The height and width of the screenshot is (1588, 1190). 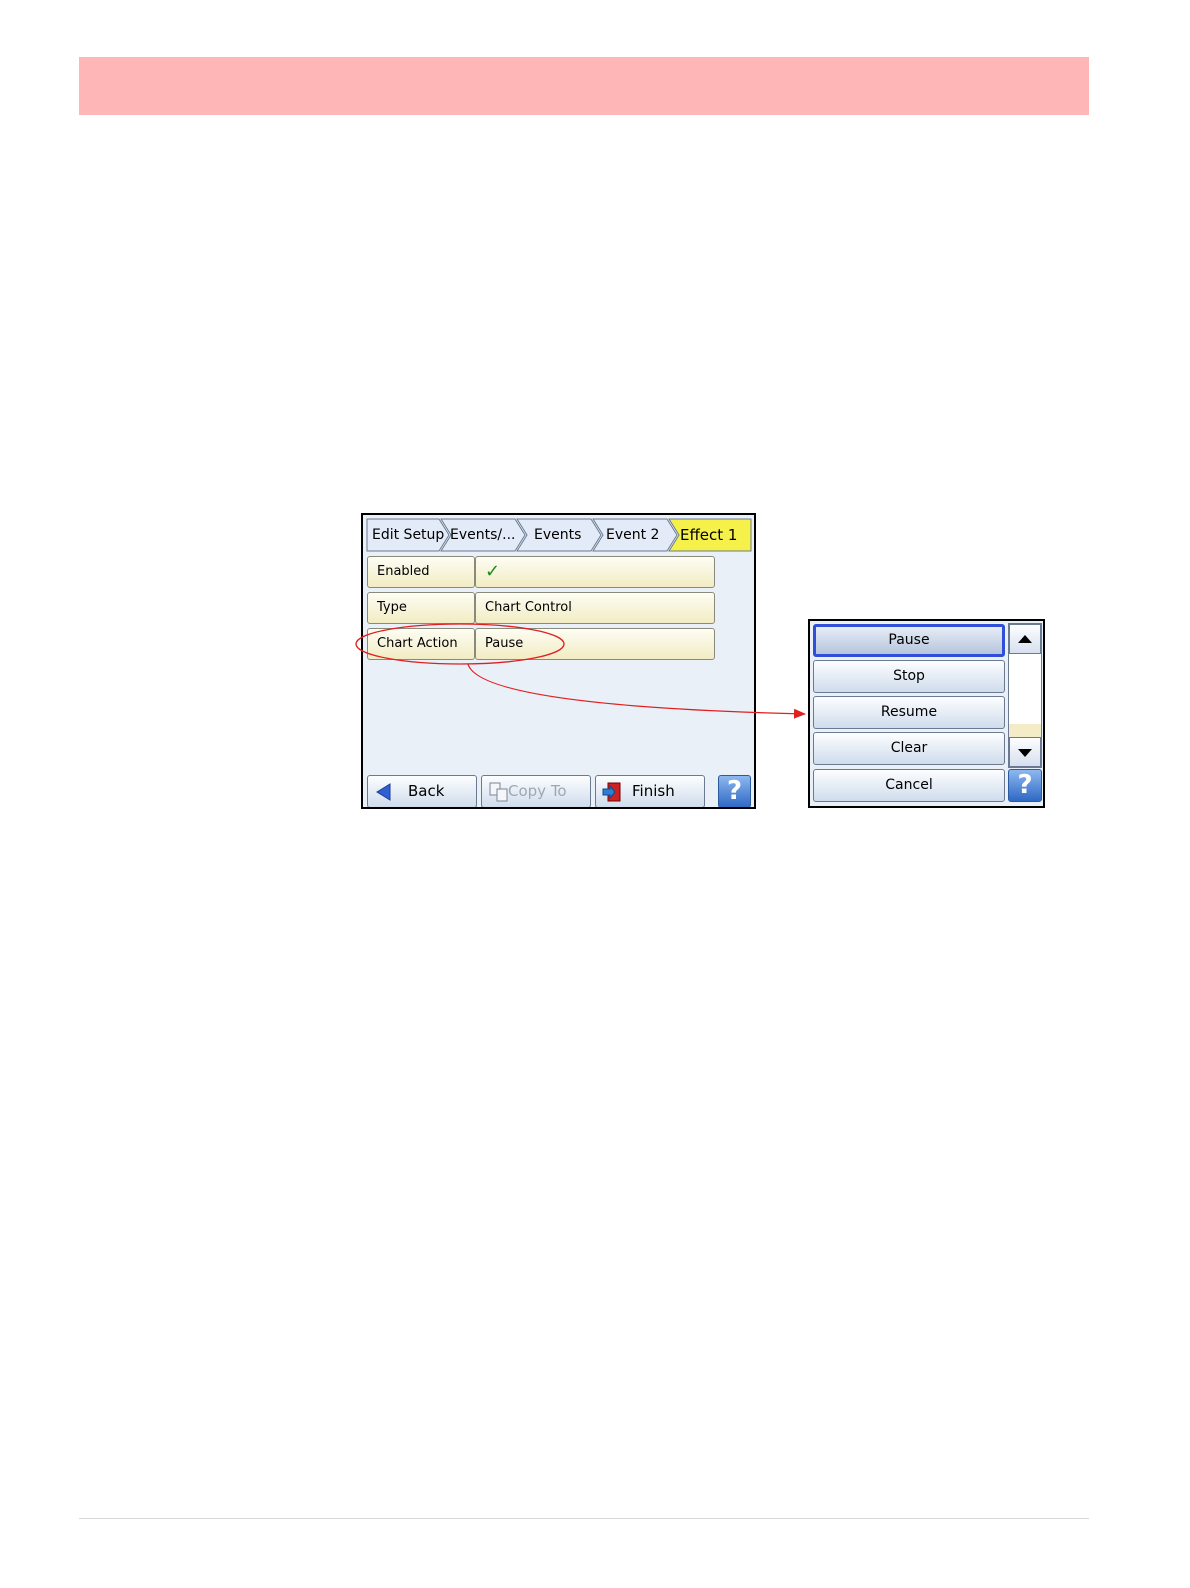 I want to click on scroll-up-button, so click(x=1025, y=639).